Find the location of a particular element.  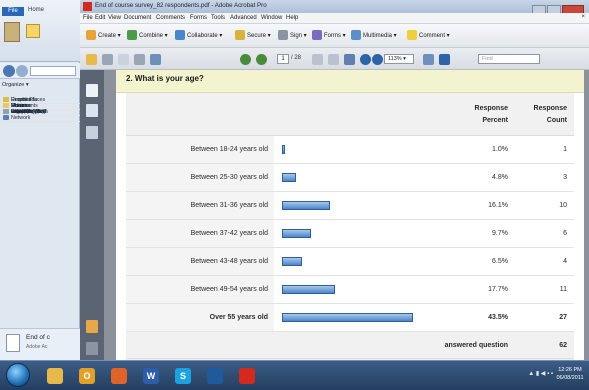

forward-icon is located at coordinates (22, 71).